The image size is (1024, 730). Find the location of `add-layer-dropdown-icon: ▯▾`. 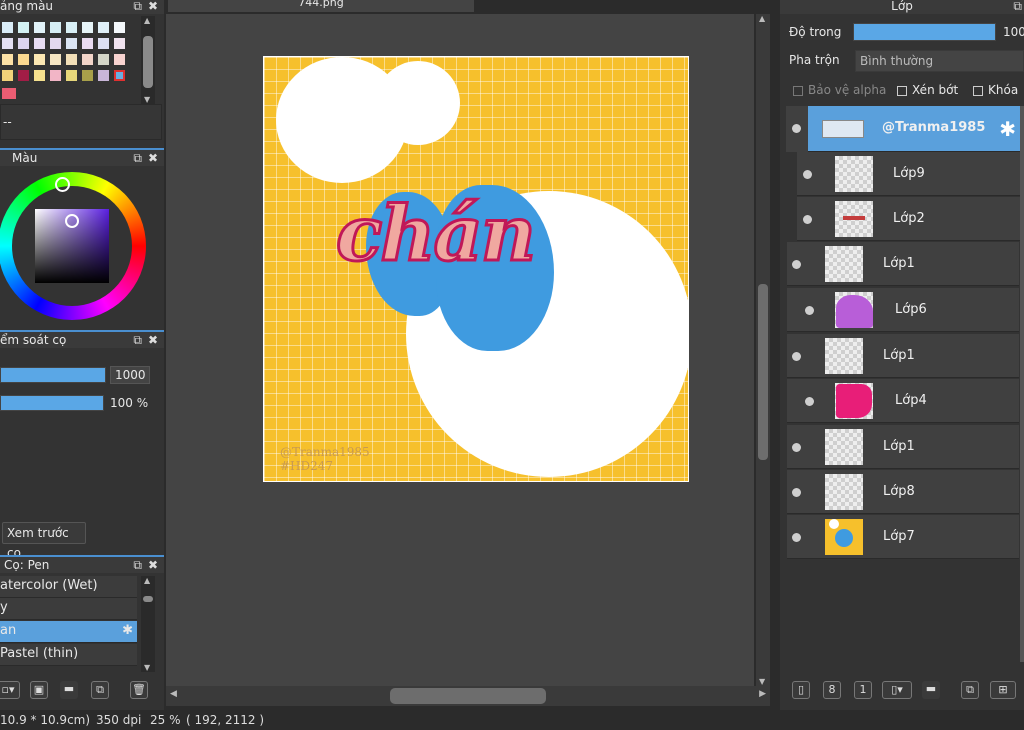

add-layer-dropdown-icon: ▯▾ is located at coordinates (897, 690).